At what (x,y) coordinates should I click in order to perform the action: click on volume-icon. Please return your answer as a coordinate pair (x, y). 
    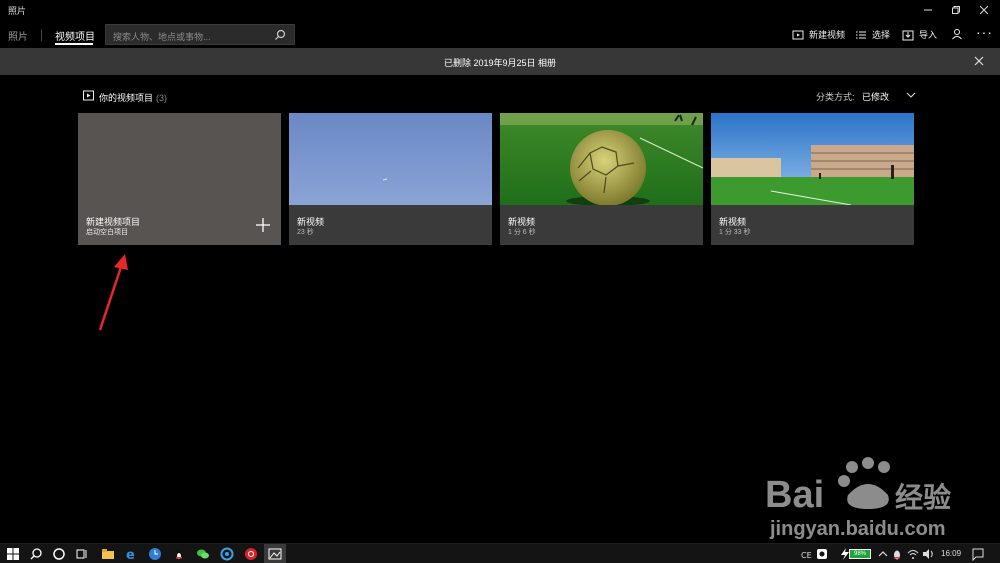
    Looking at the image, I should click on (928, 554).